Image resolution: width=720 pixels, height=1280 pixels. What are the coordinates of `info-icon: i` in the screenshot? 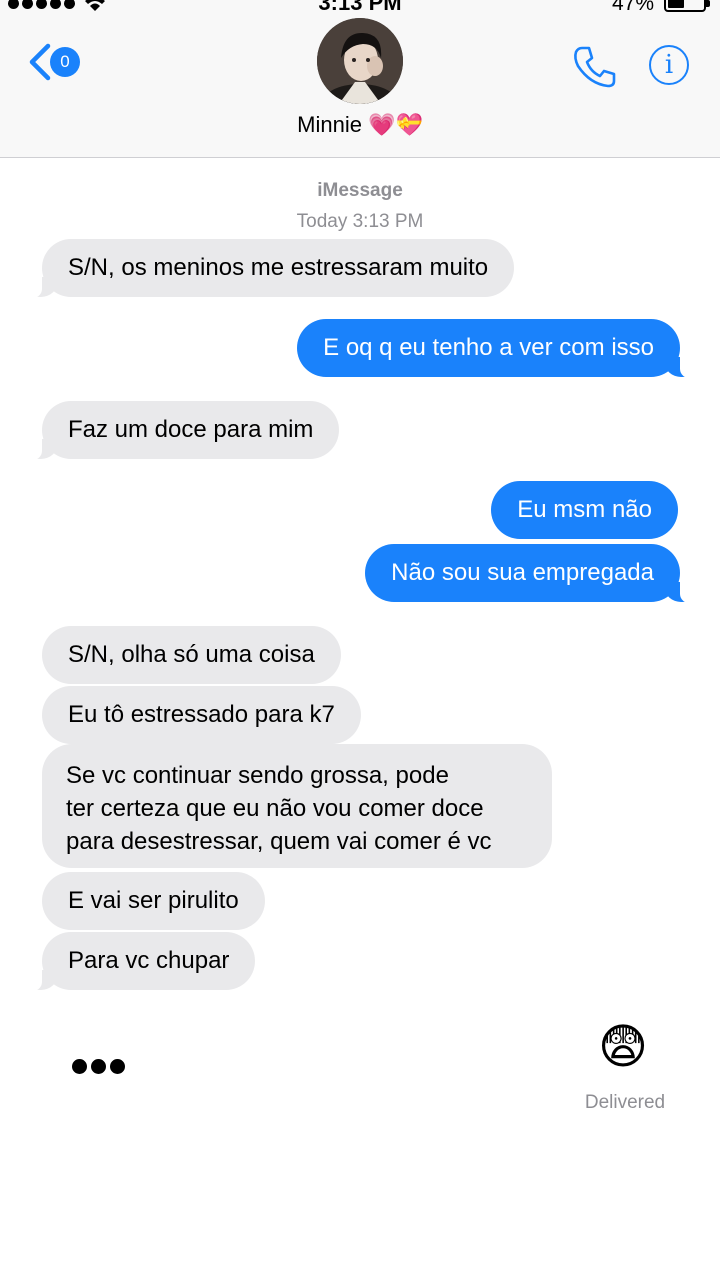 It's located at (669, 65).